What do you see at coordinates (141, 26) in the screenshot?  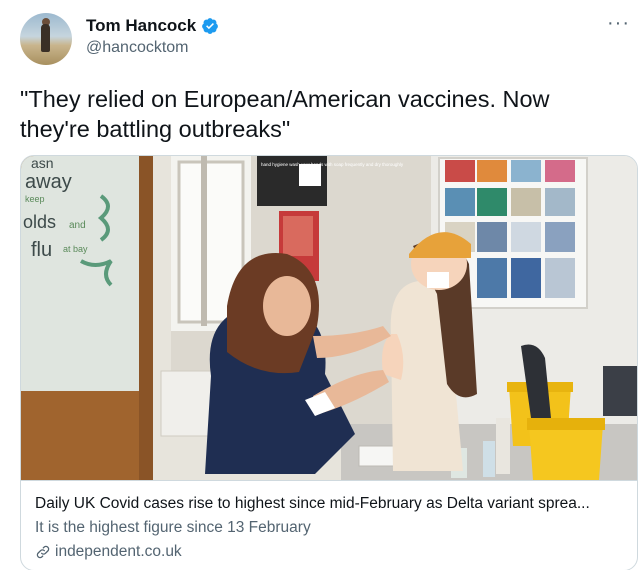 I see `author-name: Tom Hancock` at bounding box center [141, 26].